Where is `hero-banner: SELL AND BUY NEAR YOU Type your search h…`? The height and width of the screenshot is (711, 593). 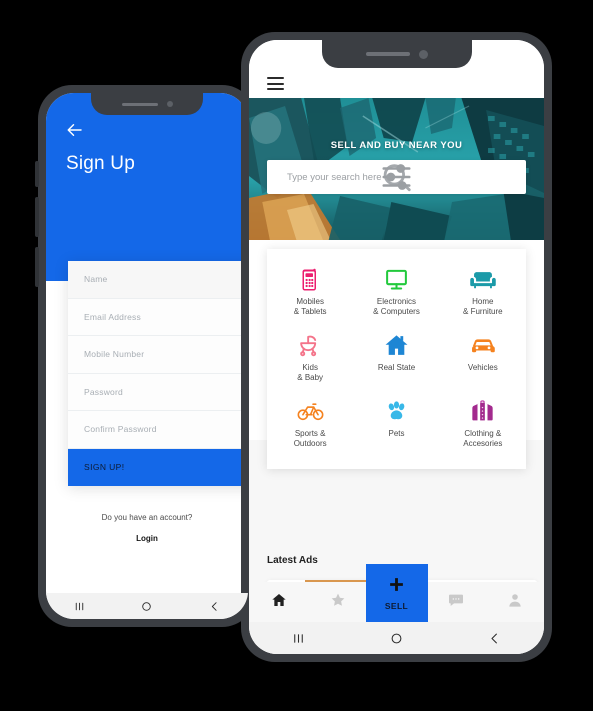 hero-banner: SELL AND BUY NEAR YOU Type your search h… is located at coordinates (396, 169).